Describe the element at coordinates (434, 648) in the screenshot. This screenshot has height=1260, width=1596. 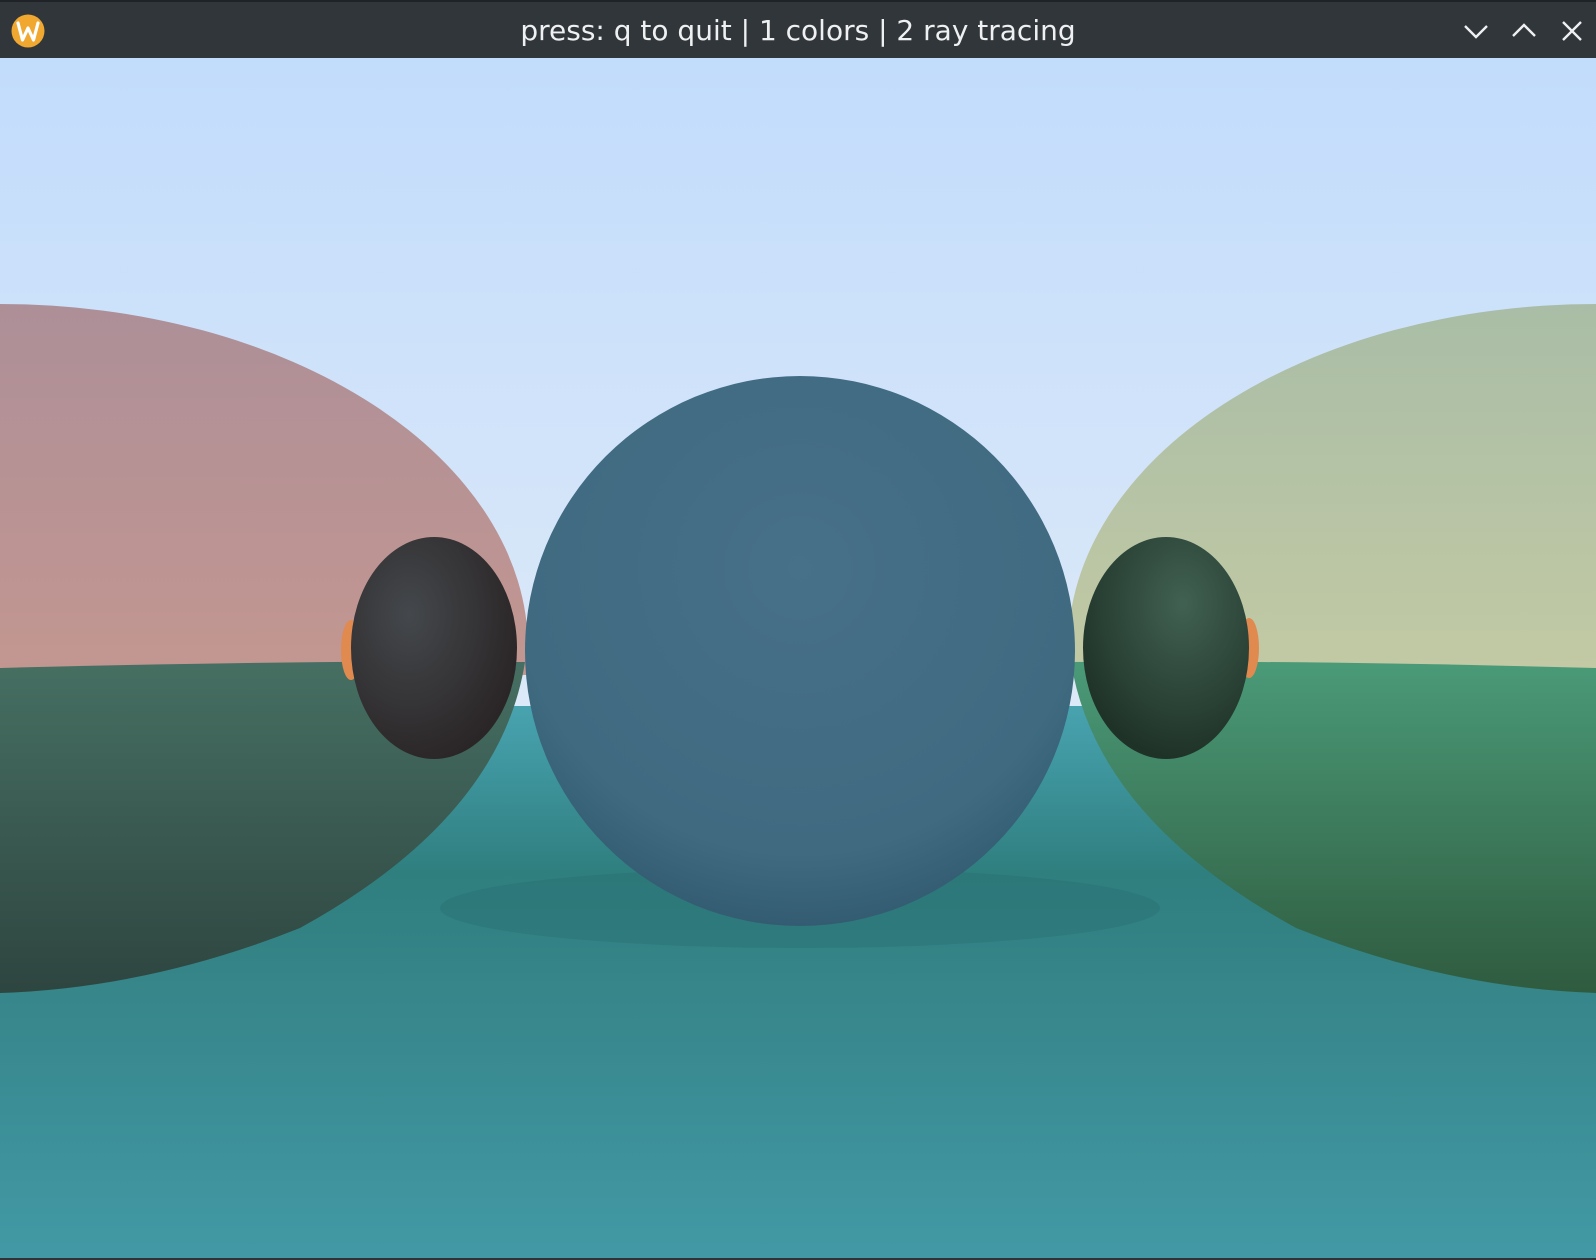
I see `left-small-sphere` at that location.